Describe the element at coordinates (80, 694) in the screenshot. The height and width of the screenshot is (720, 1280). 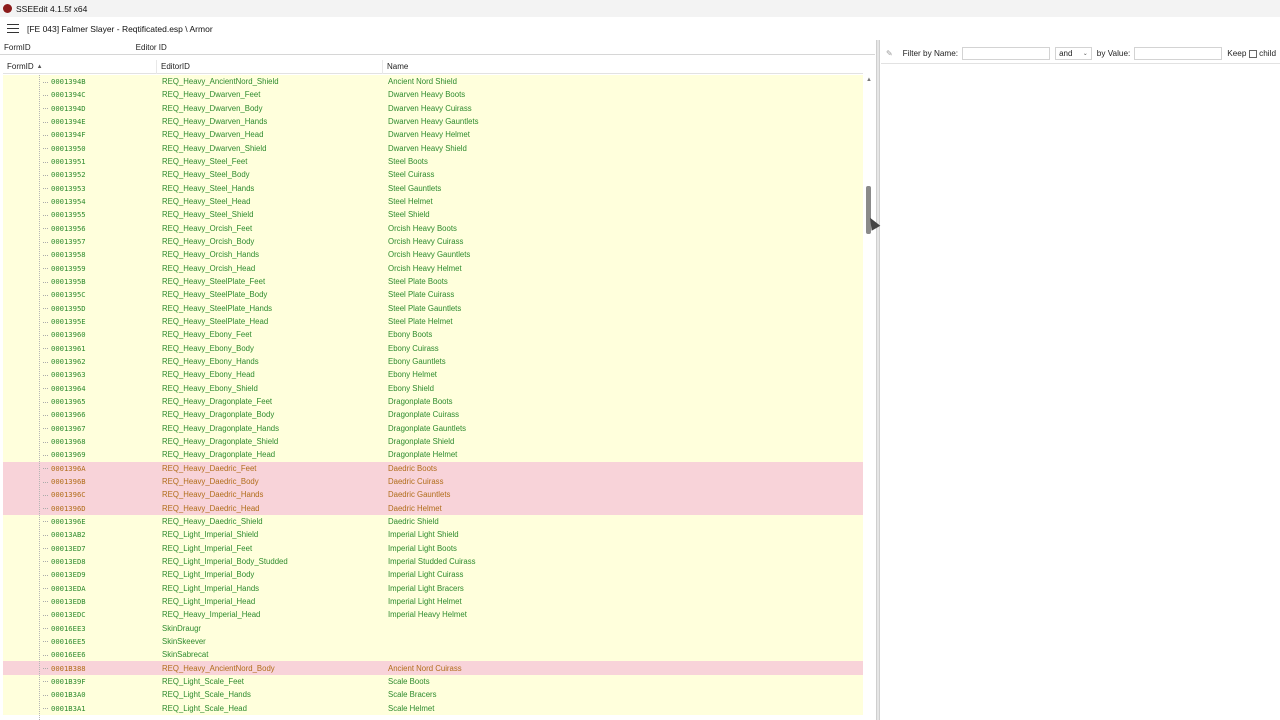
I see `record-formid: 0001B3A0` at that location.